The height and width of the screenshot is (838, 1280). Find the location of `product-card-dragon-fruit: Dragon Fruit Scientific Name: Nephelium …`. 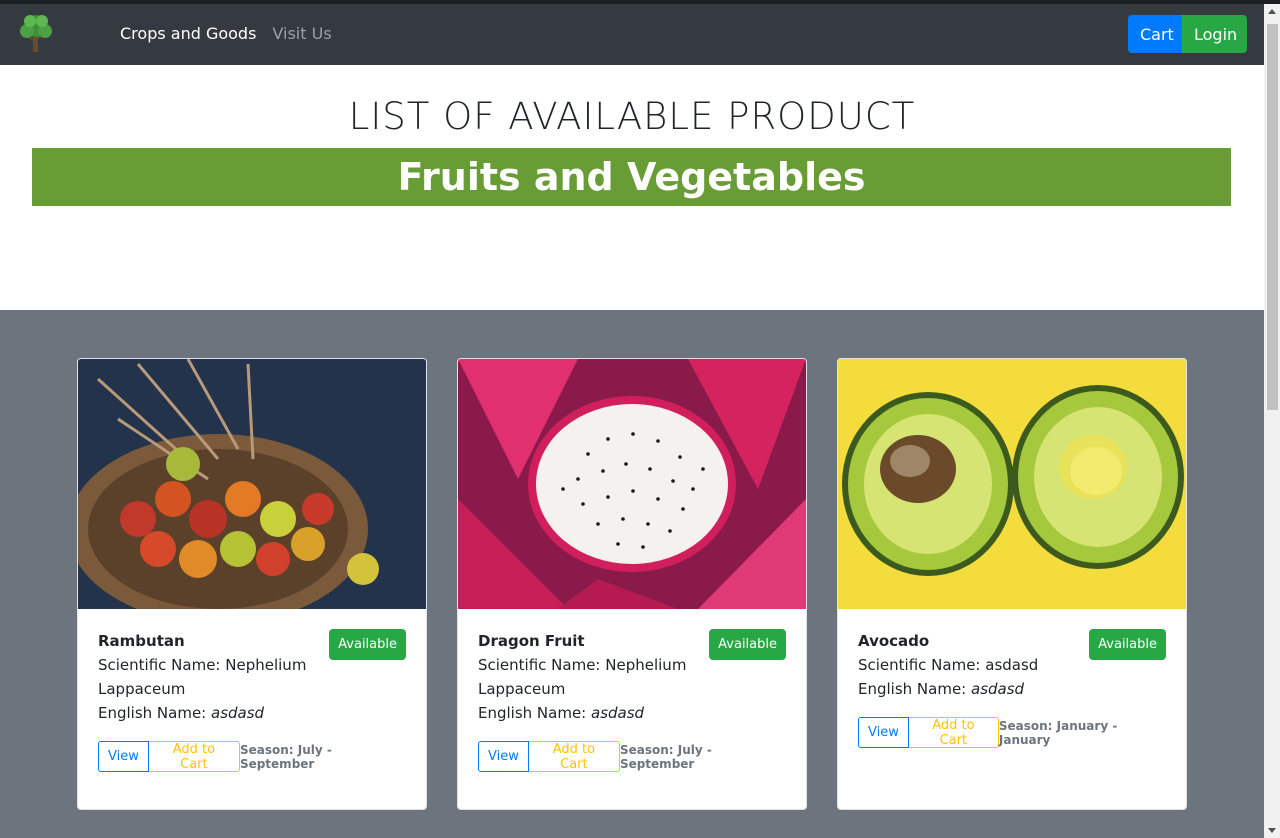

product-card-dragon-fruit: Dragon Fruit Scientific Name: Nephelium … is located at coordinates (632, 584).